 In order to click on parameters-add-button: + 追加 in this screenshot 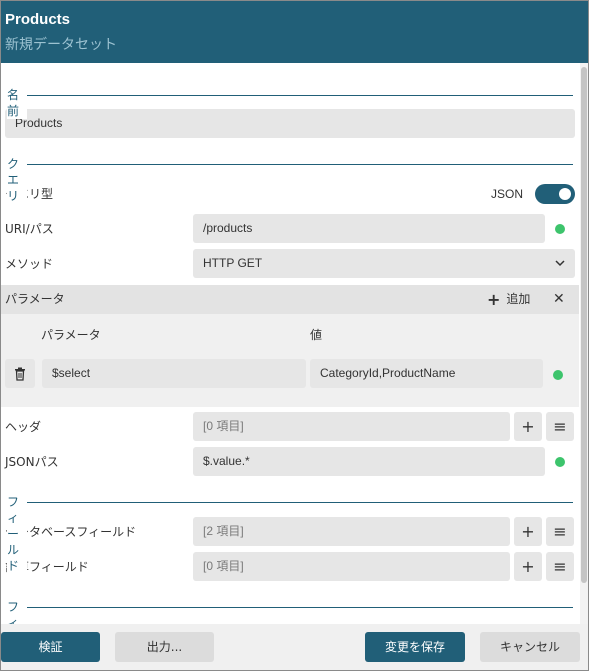, I will do `click(508, 299)`.